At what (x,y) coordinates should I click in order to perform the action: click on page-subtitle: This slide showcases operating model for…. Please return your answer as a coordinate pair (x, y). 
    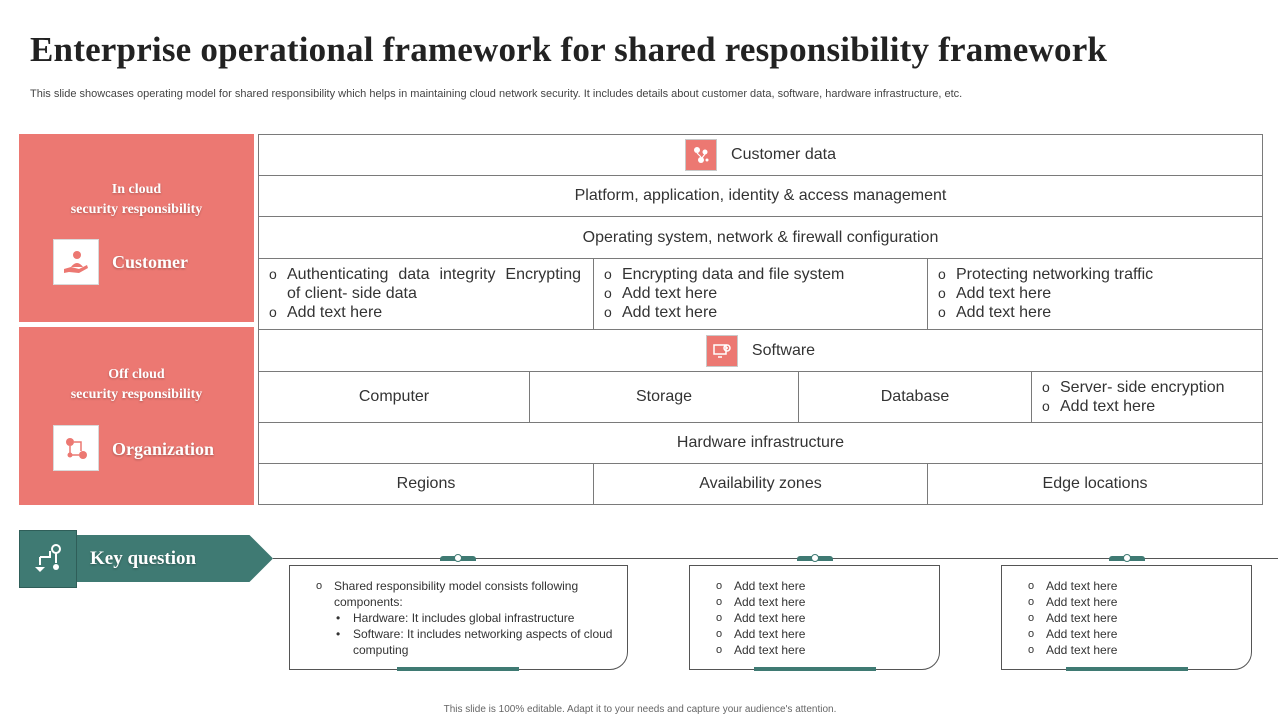
    Looking at the image, I should click on (496, 94).